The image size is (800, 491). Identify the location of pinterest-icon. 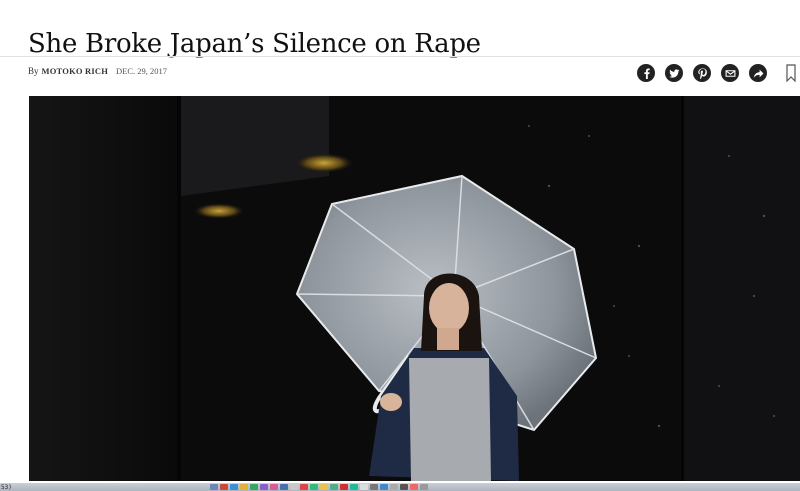
(702, 73).